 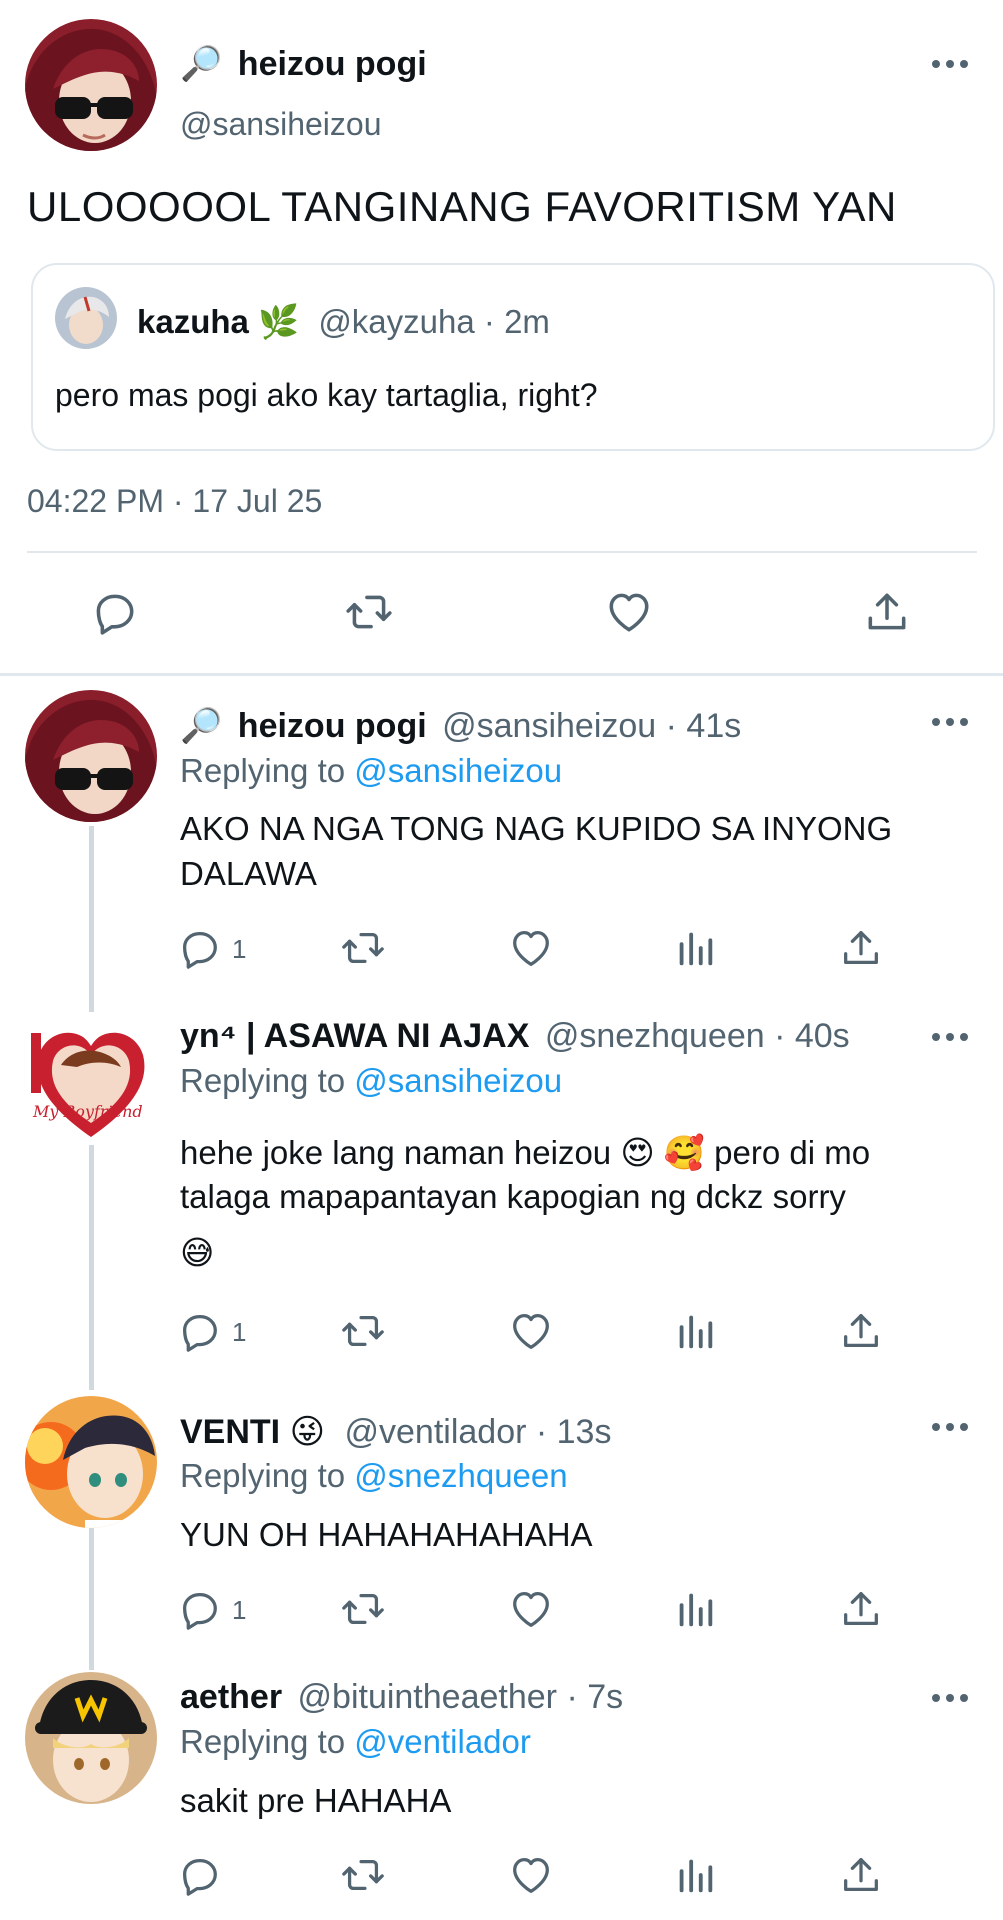 I want to click on username: @ventilador, so click(x=435, y=1432).